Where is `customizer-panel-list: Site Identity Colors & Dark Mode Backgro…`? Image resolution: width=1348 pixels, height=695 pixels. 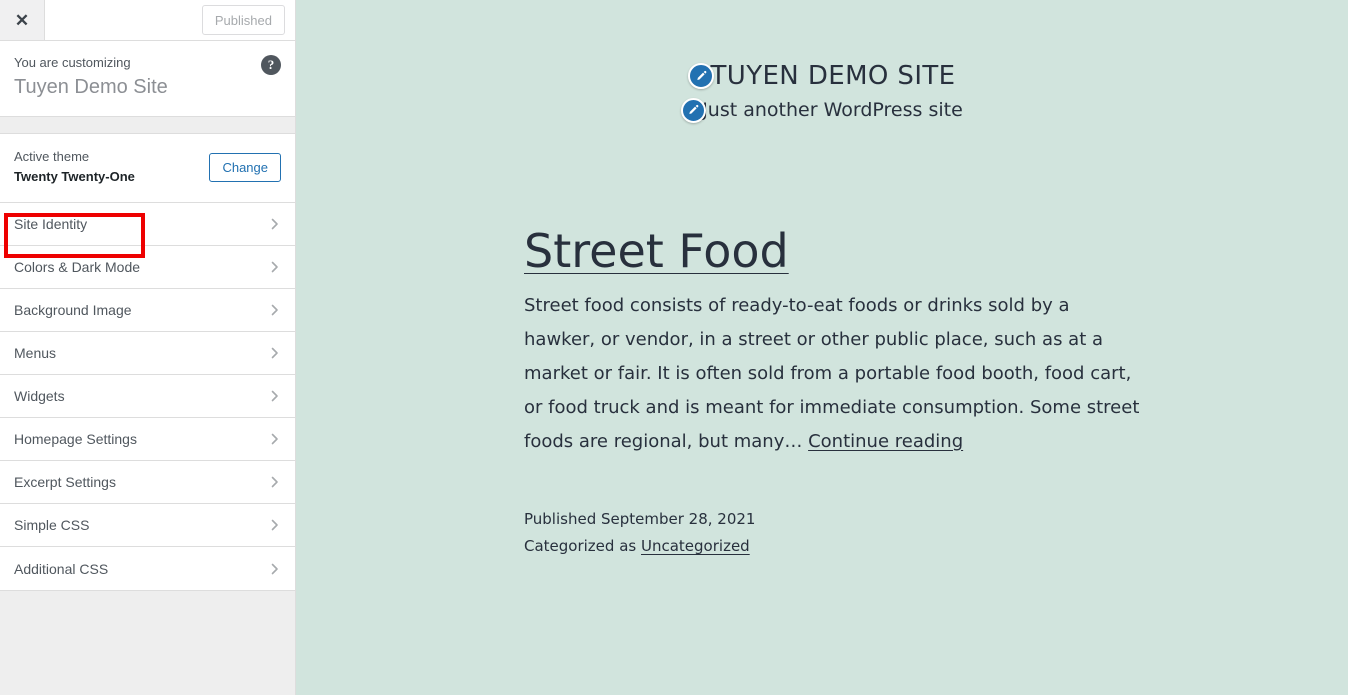 customizer-panel-list: Site Identity Colors & Dark Mode Backgro… is located at coordinates (147, 397).